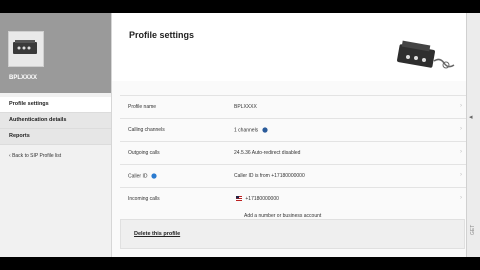 The height and width of the screenshot is (270, 480). Describe the element at coordinates (144, 153) in the screenshot. I see `row-label: Outgoing calls` at that location.